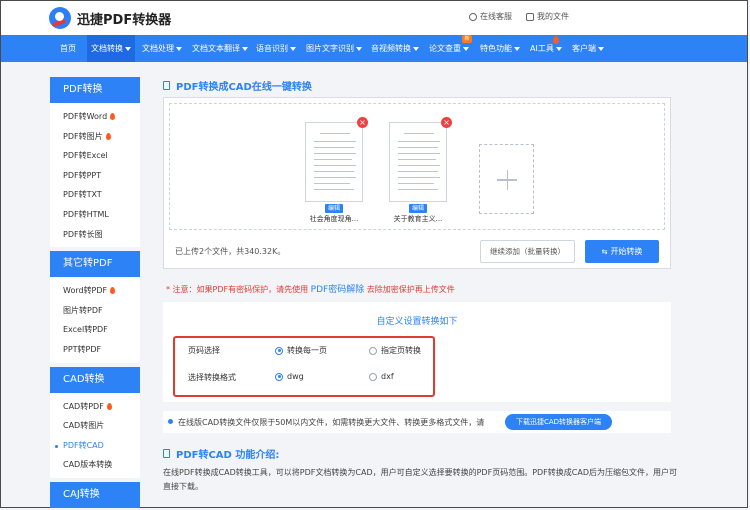  I want to click on nav-item-av-convert: 音视频转换, so click(395, 48).